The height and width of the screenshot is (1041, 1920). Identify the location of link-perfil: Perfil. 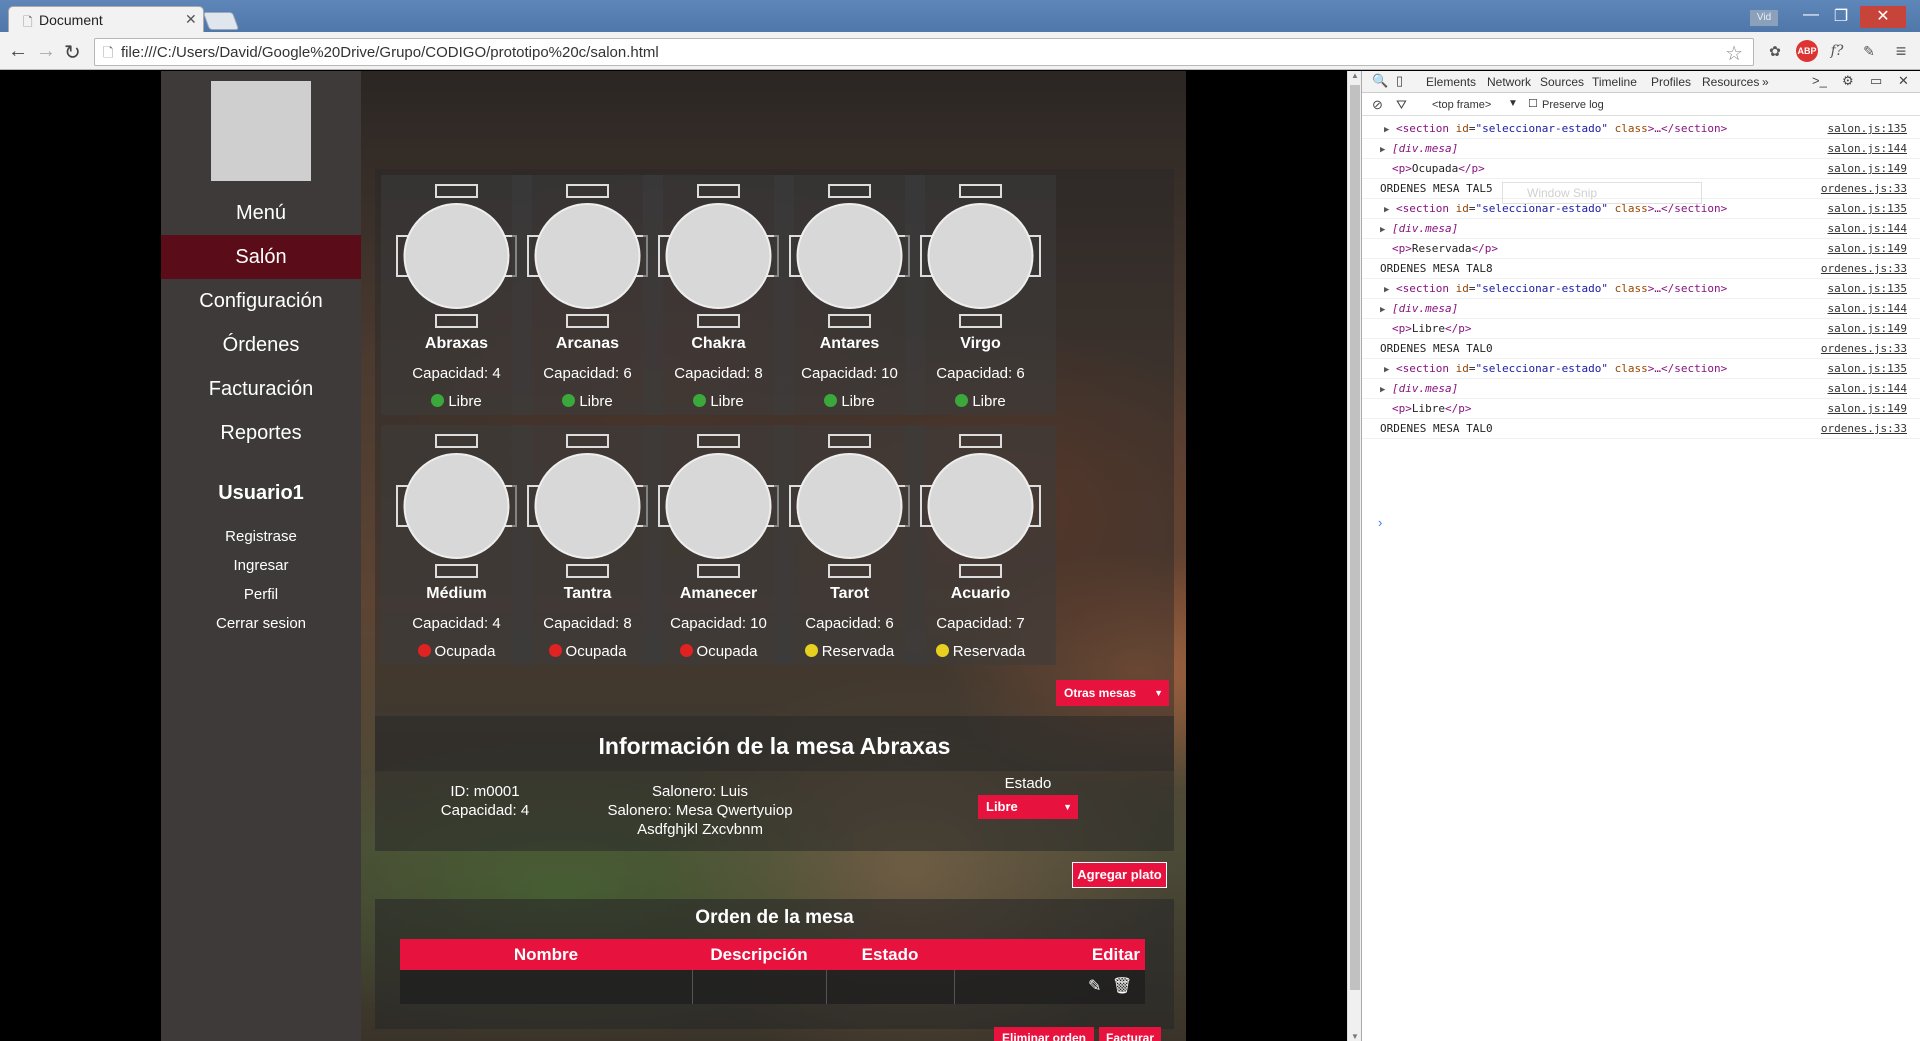
(261, 594).